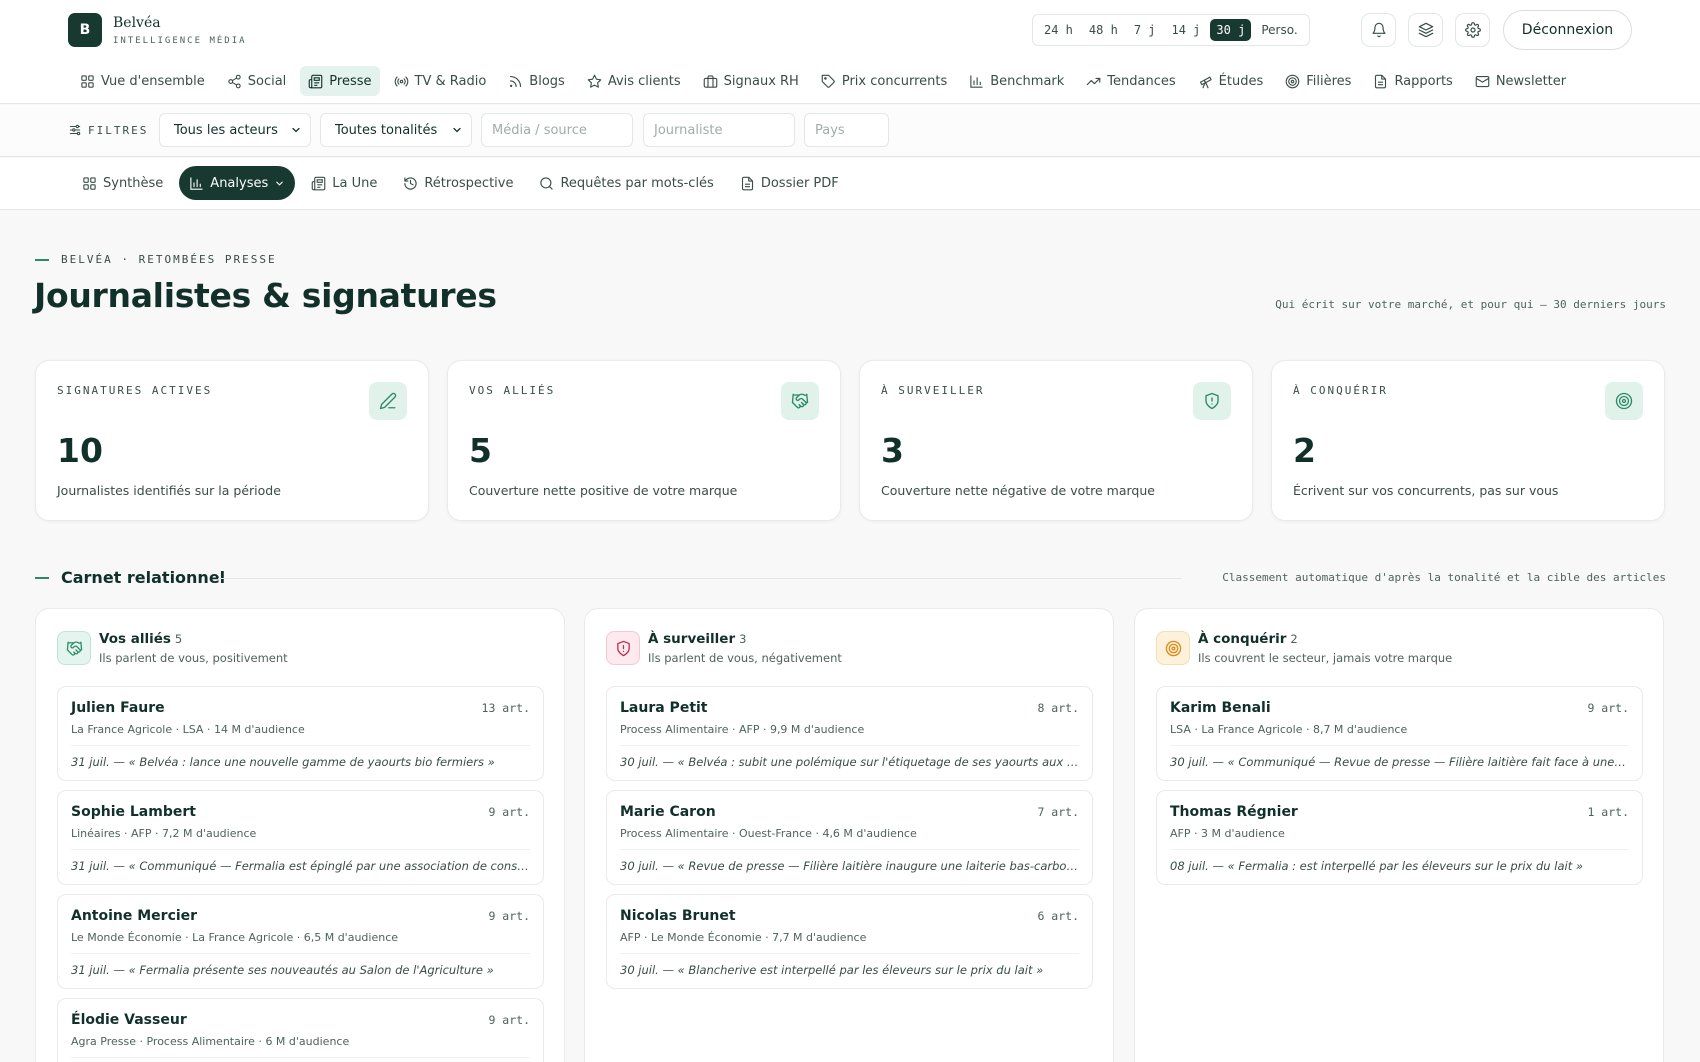 The height and width of the screenshot is (1062, 1700). What do you see at coordinates (89, 183) in the screenshot?
I see `grid-icon` at bounding box center [89, 183].